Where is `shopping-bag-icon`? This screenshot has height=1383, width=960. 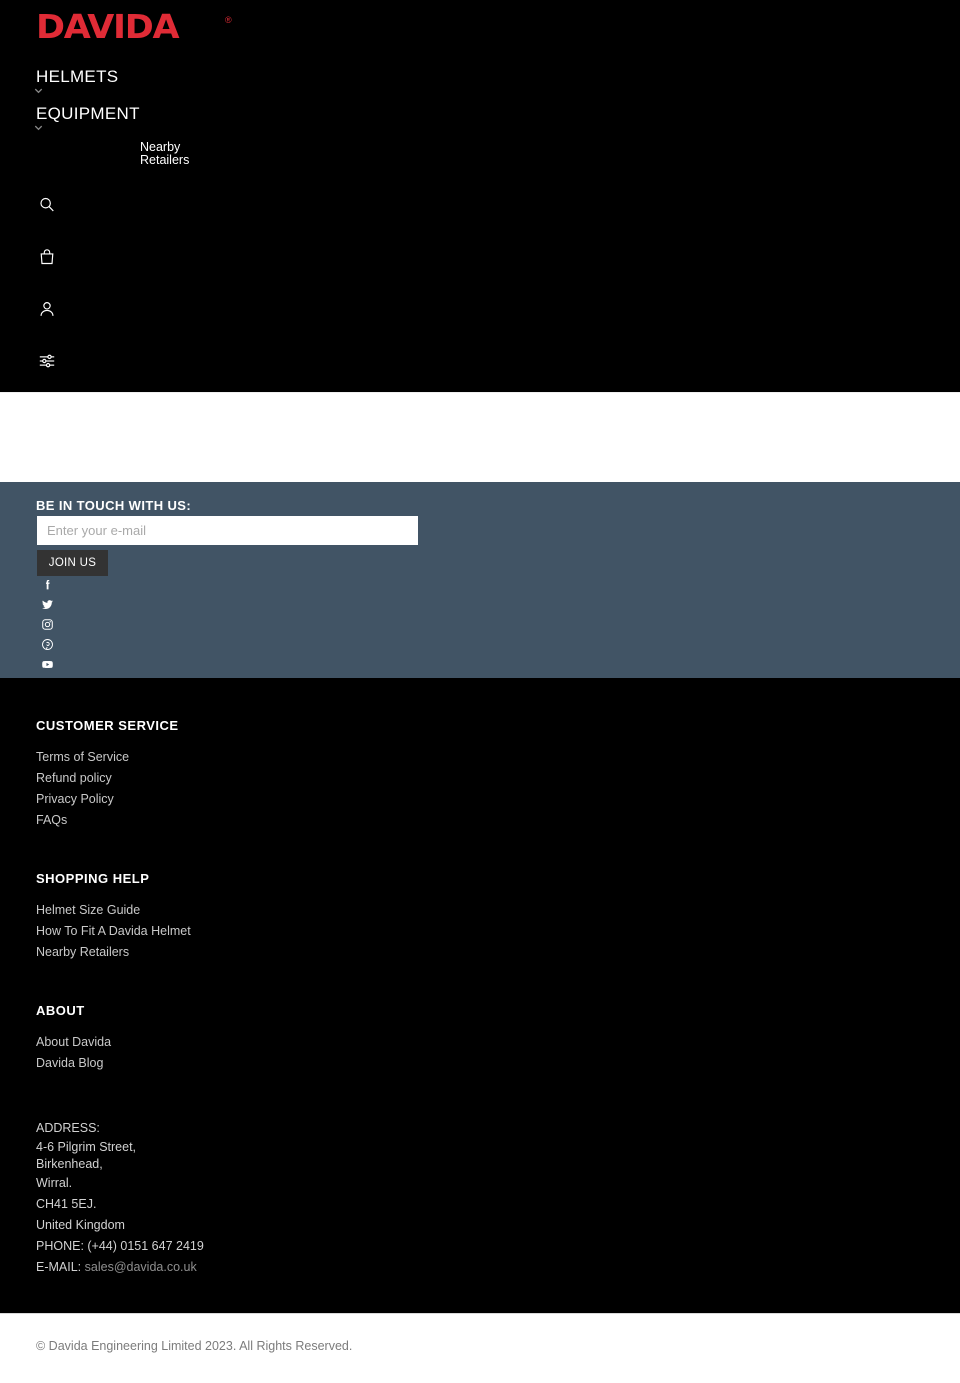 shopping-bag-icon is located at coordinates (50, 260).